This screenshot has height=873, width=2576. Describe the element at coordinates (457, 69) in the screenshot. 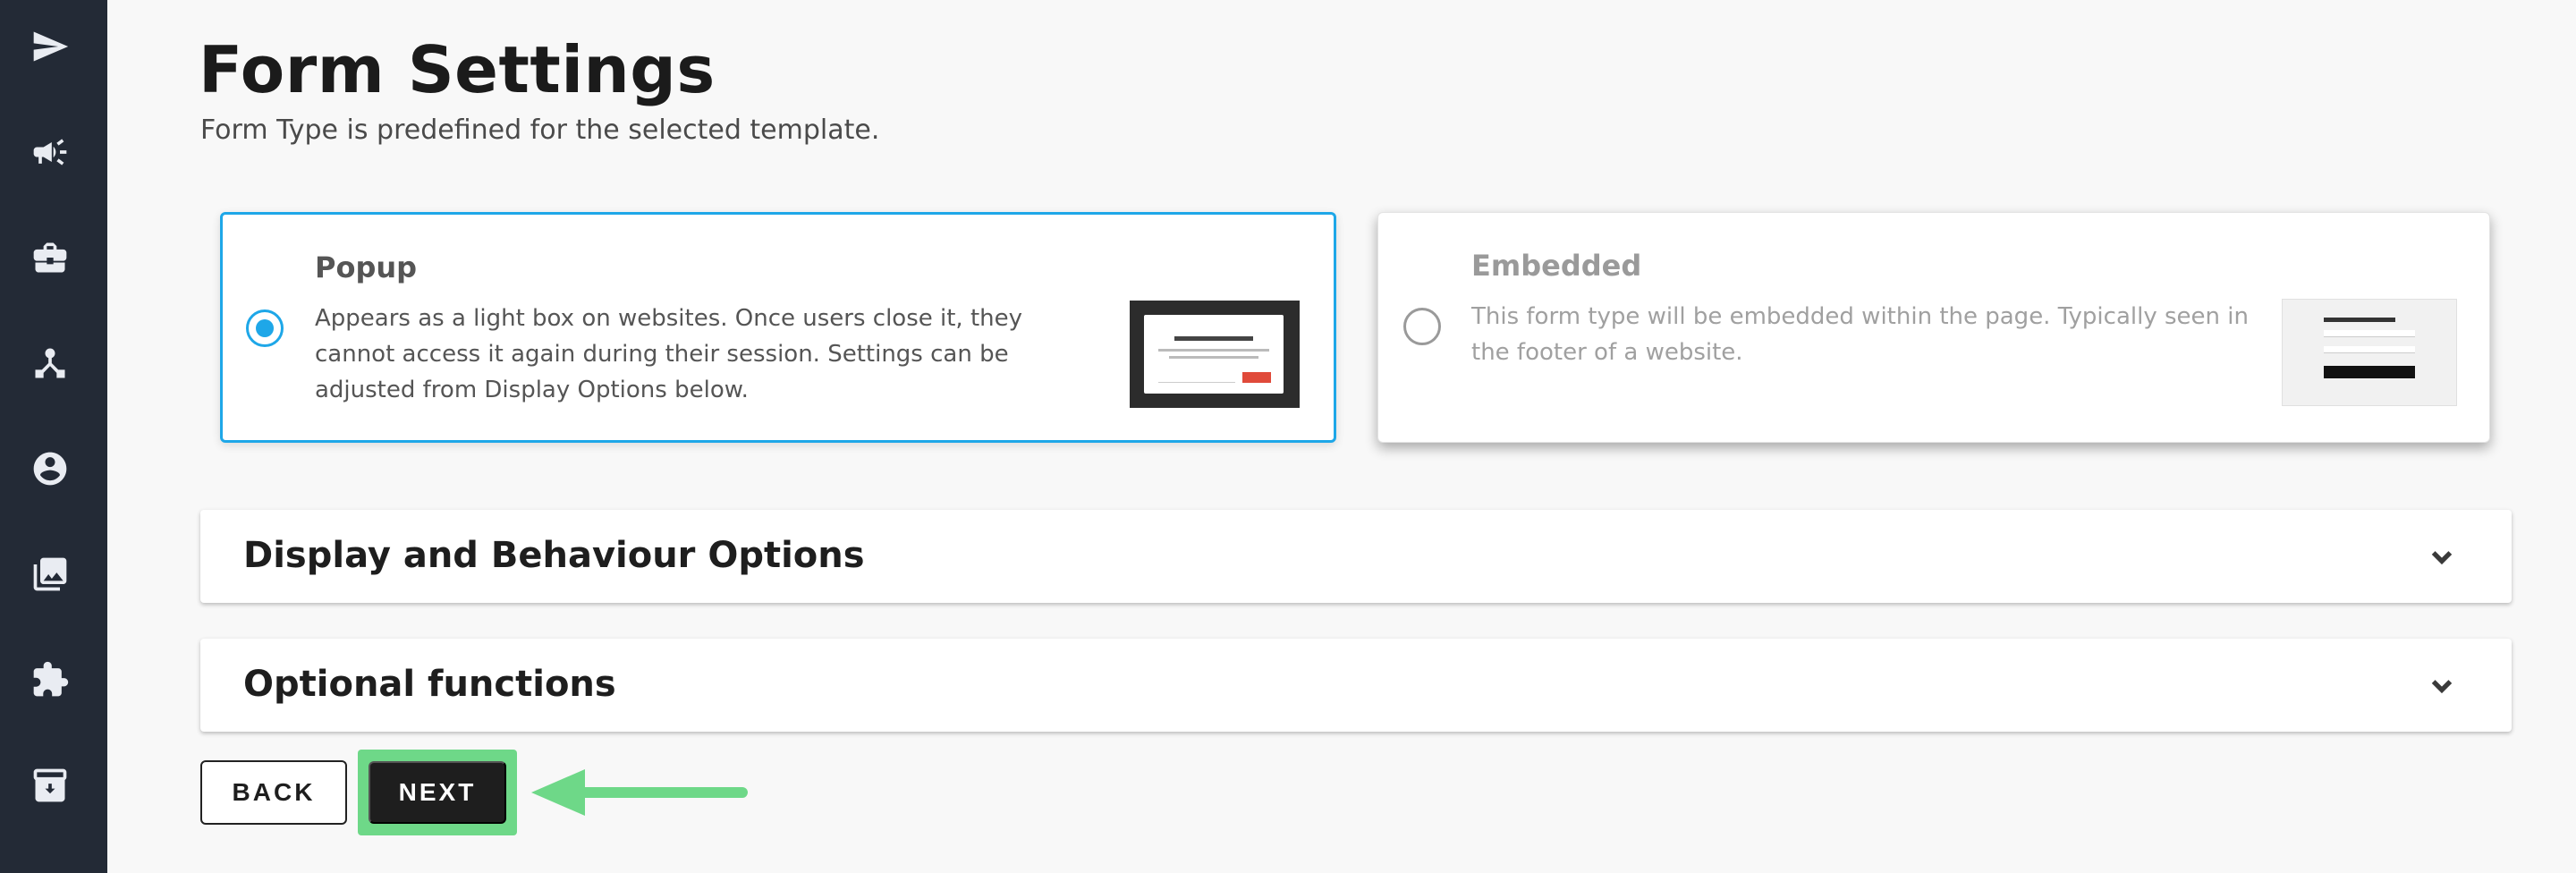

I see `page-title: Form Settings` at that location.